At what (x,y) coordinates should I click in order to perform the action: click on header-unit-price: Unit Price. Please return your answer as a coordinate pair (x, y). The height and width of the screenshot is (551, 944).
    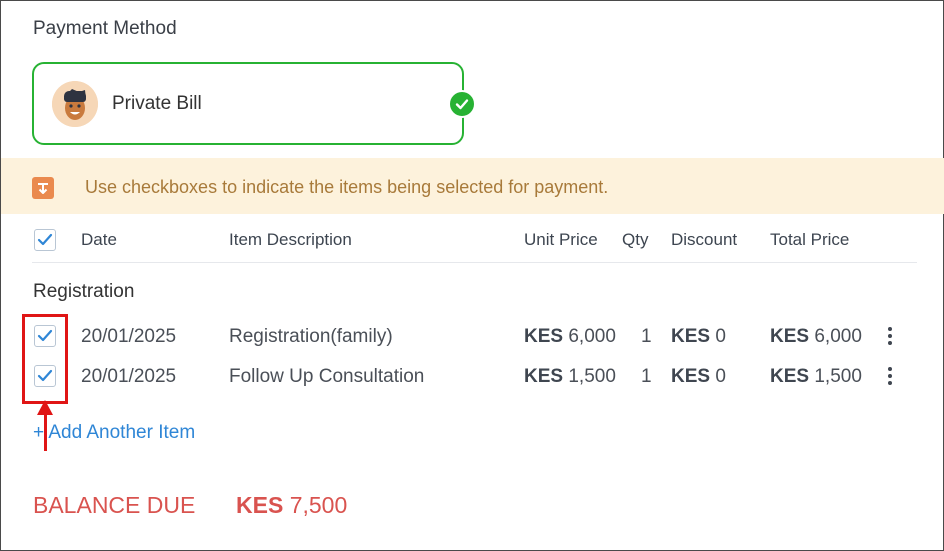
    Looking at the image, I should click on (561, 239).